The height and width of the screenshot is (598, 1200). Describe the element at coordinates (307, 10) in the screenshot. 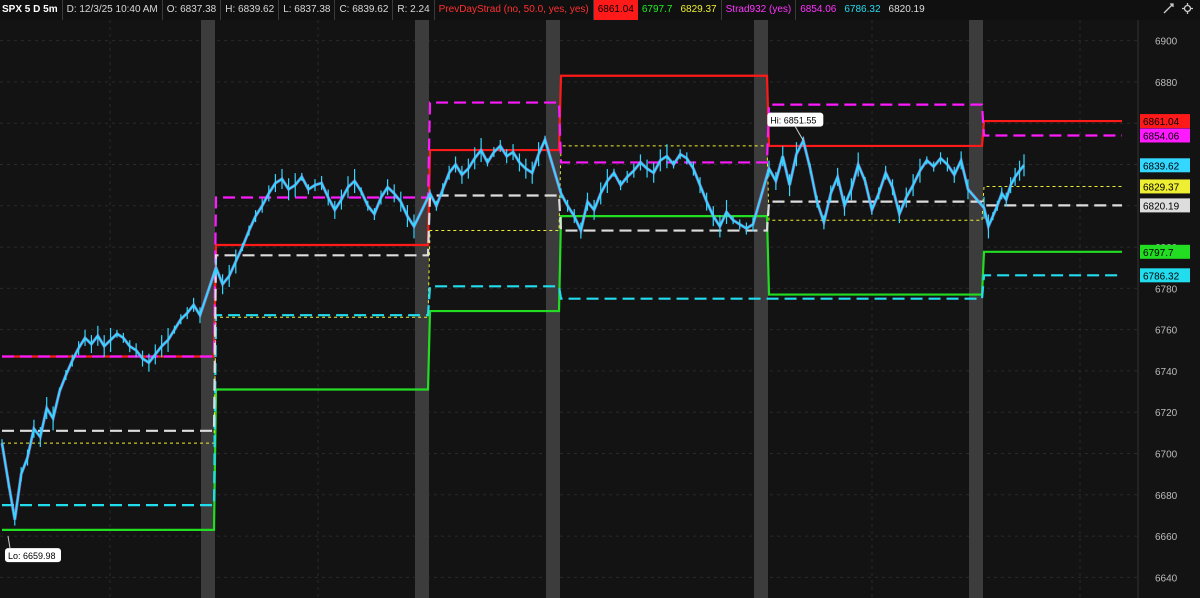

I see `low-readout: L: 6837.38` at that location.